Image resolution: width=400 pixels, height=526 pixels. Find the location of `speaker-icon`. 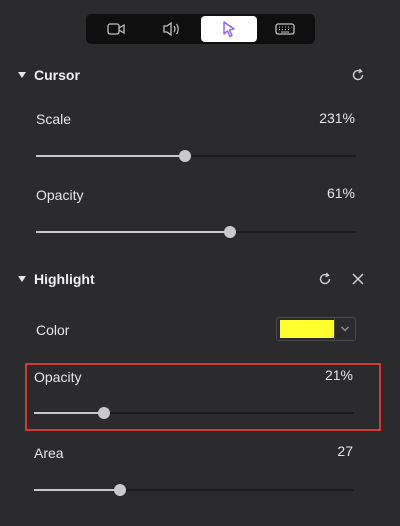

speaker-icon is located at coordinates (171, 29).